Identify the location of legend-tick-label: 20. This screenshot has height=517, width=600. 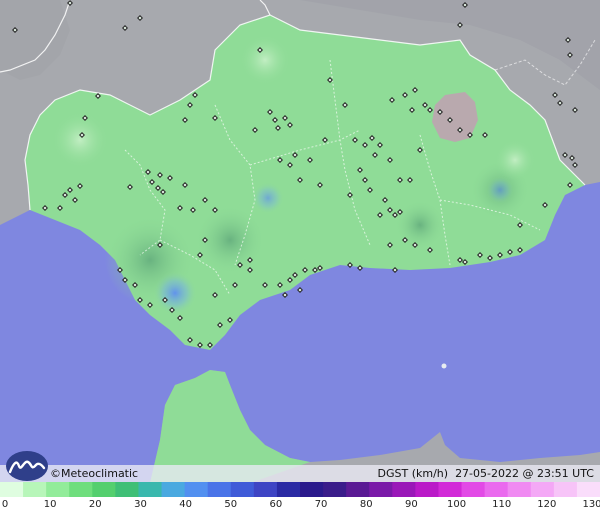
(95, 504).